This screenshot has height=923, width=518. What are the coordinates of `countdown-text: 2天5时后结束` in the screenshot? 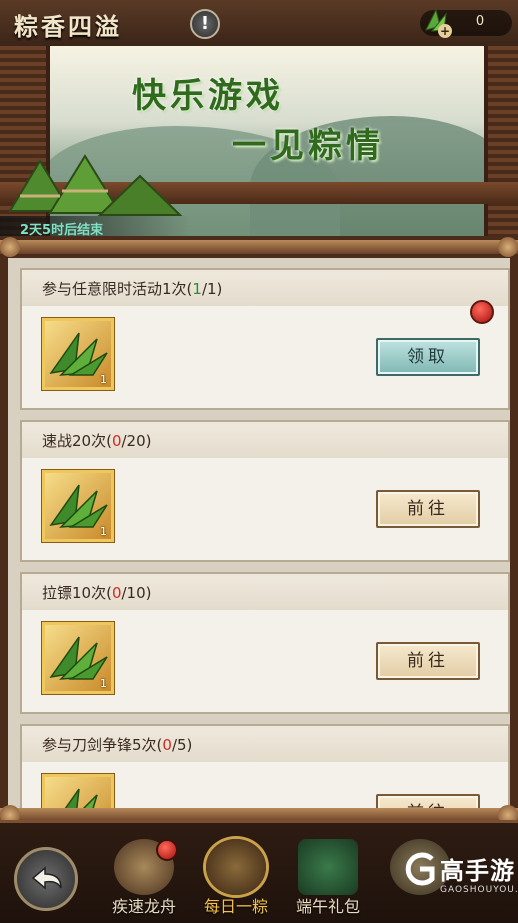 It's located at (62, 229).